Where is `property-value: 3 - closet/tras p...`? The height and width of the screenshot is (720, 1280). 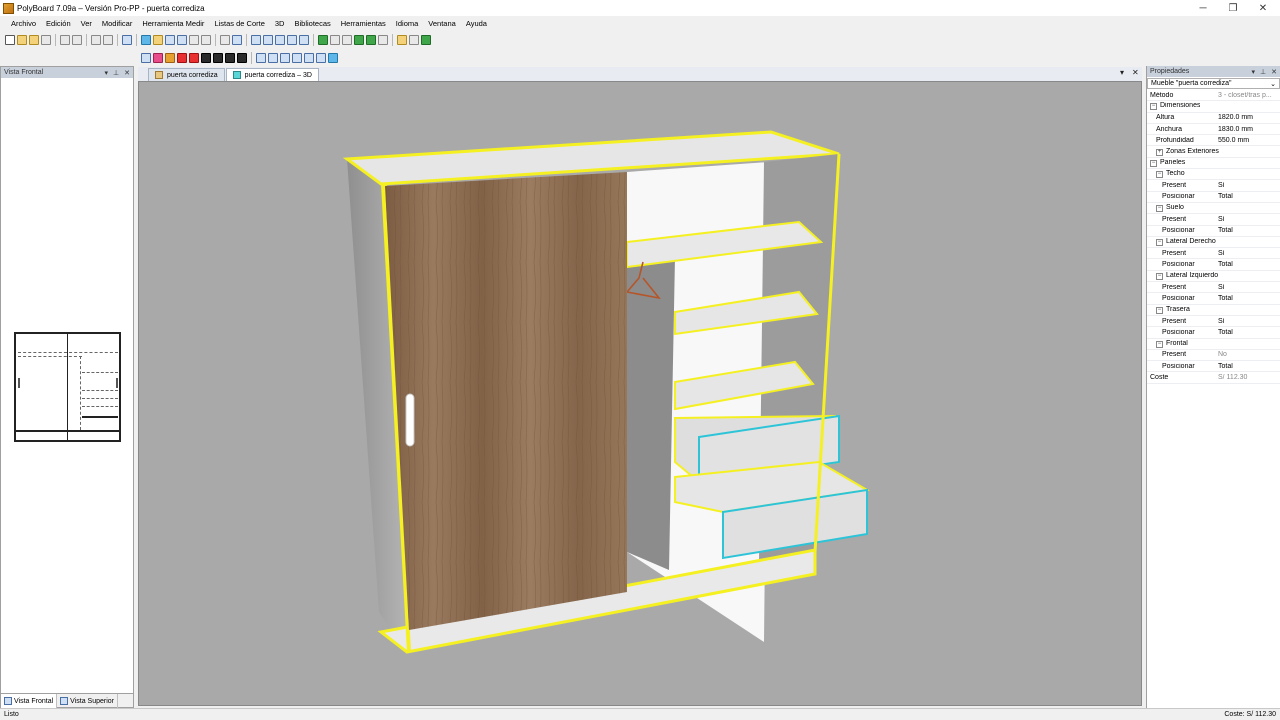
property-value: 3 - closet/tras p... is located at coordinates (1248, 95).